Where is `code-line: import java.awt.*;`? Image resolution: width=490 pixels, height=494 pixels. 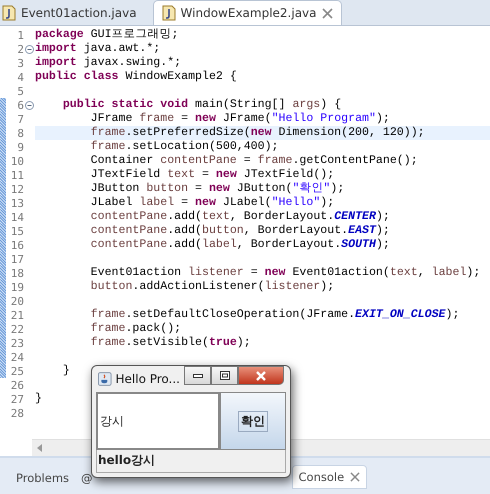
code-line: import java.awt.*; is located at coordinates (97, 49).